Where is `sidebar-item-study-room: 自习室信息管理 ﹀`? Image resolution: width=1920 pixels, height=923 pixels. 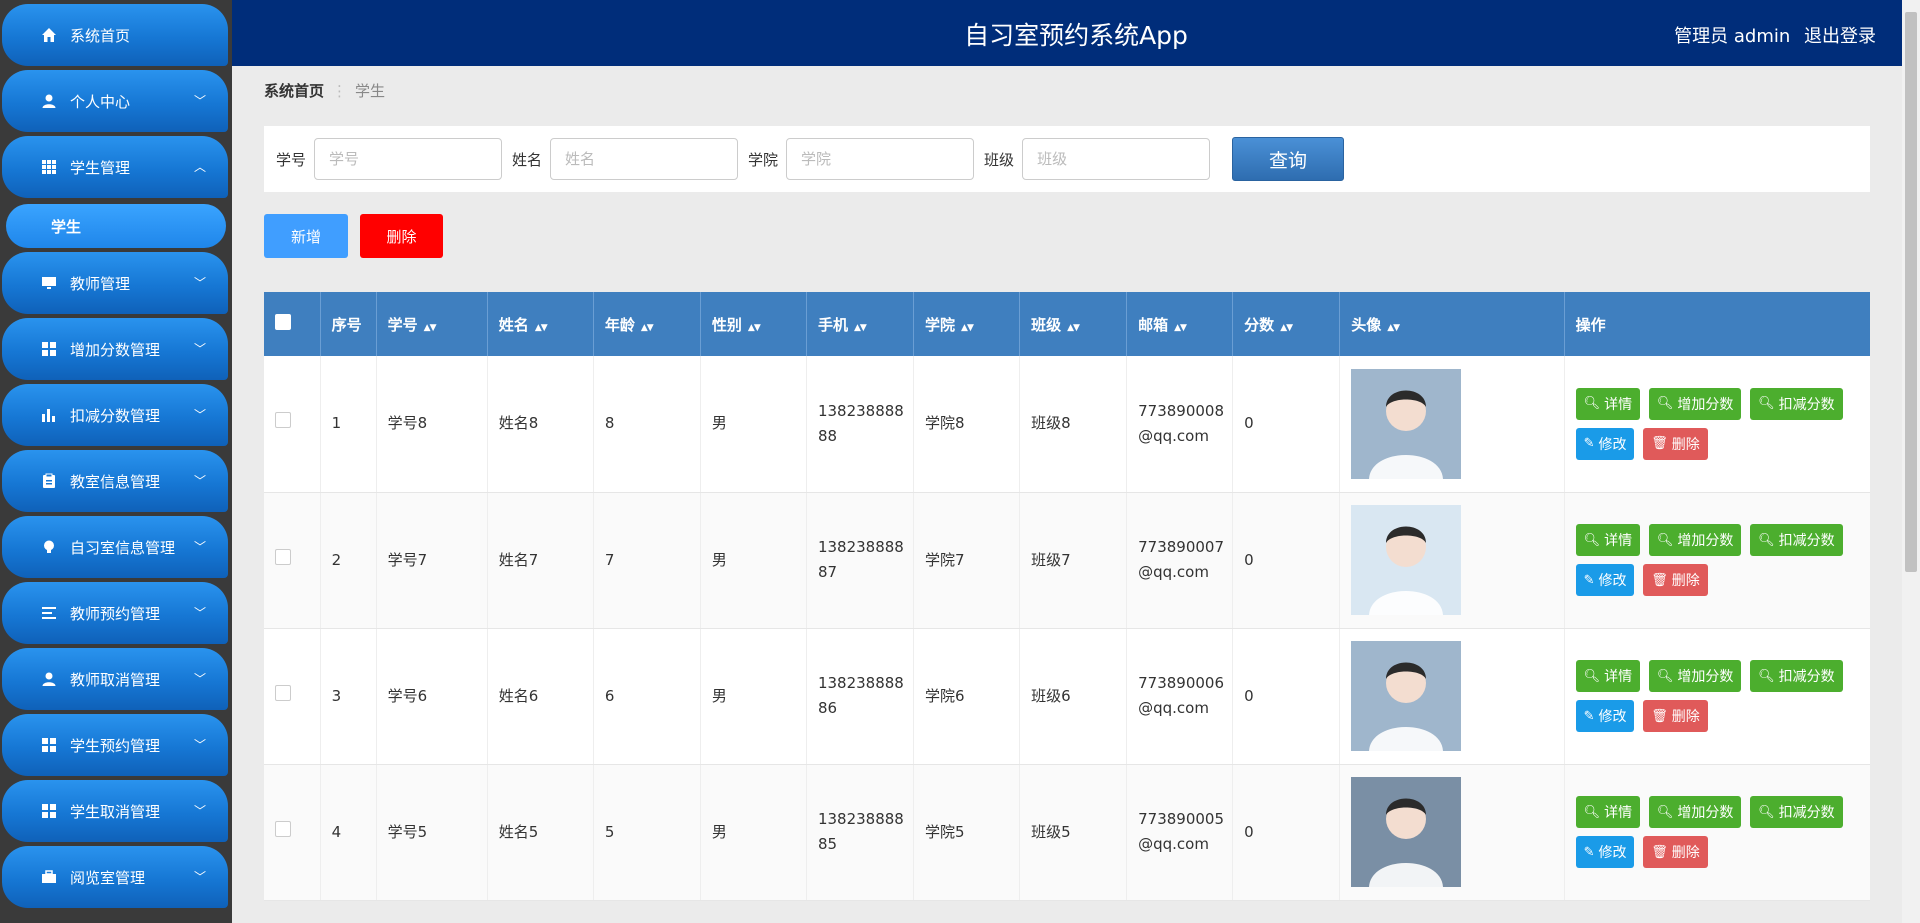
sidebar-item-study-room: 自习室信息管理 ﹀ is located at coordinates (115, 547).